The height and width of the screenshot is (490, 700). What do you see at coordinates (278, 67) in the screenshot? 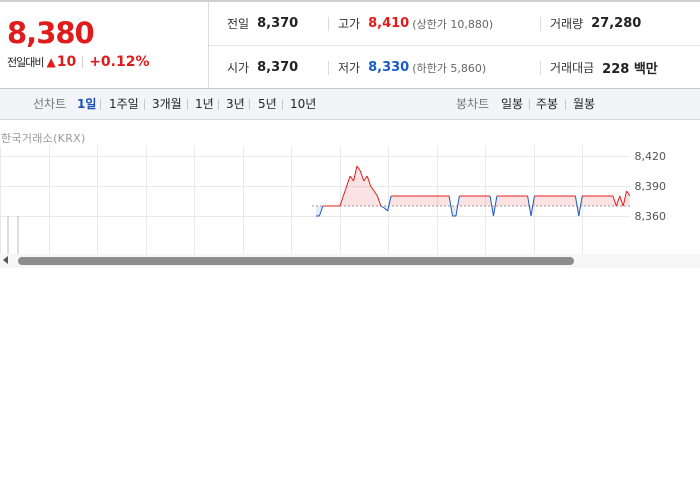
I see `open-value: 8,370` at bounding box center [278, 67].